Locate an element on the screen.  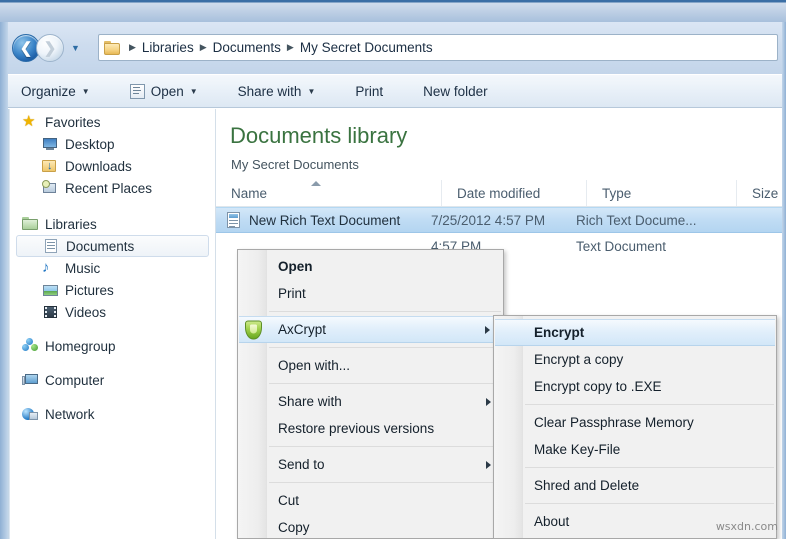
breadcrumb-item-libraries: Libraries is located at coordinates (168, 47).